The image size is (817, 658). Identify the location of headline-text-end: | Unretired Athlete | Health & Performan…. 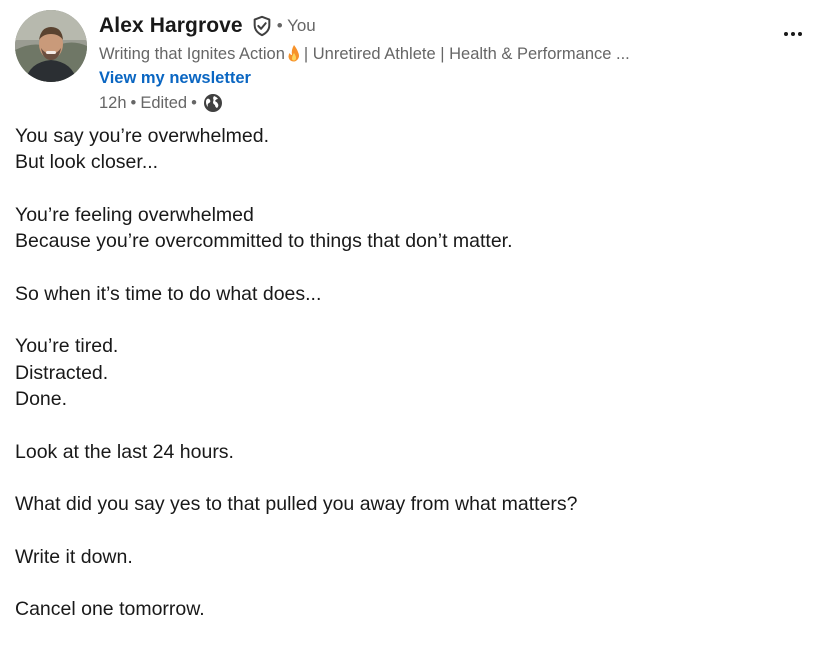
(466, 54).